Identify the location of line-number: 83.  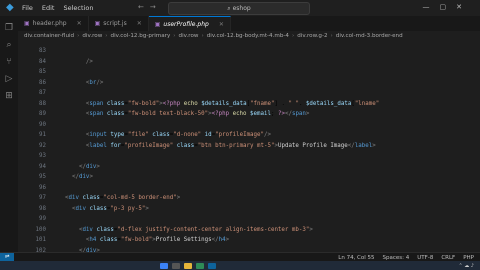
(42, 51).